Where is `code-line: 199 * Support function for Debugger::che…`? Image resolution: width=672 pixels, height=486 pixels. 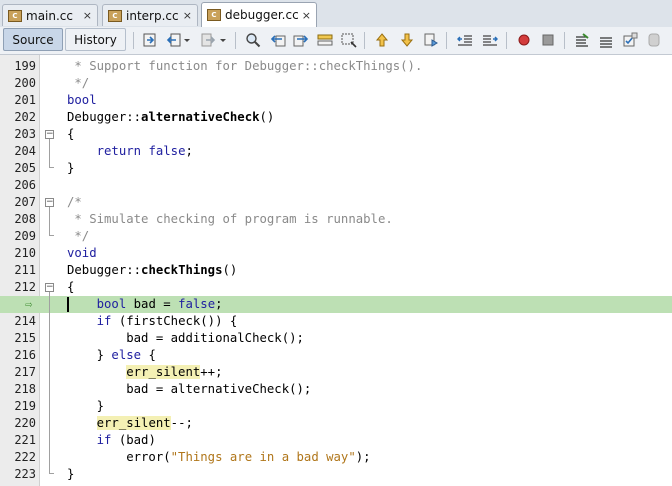
code-line: 199 * Support function for Debugger::che… is located at coordinates (336, 66).